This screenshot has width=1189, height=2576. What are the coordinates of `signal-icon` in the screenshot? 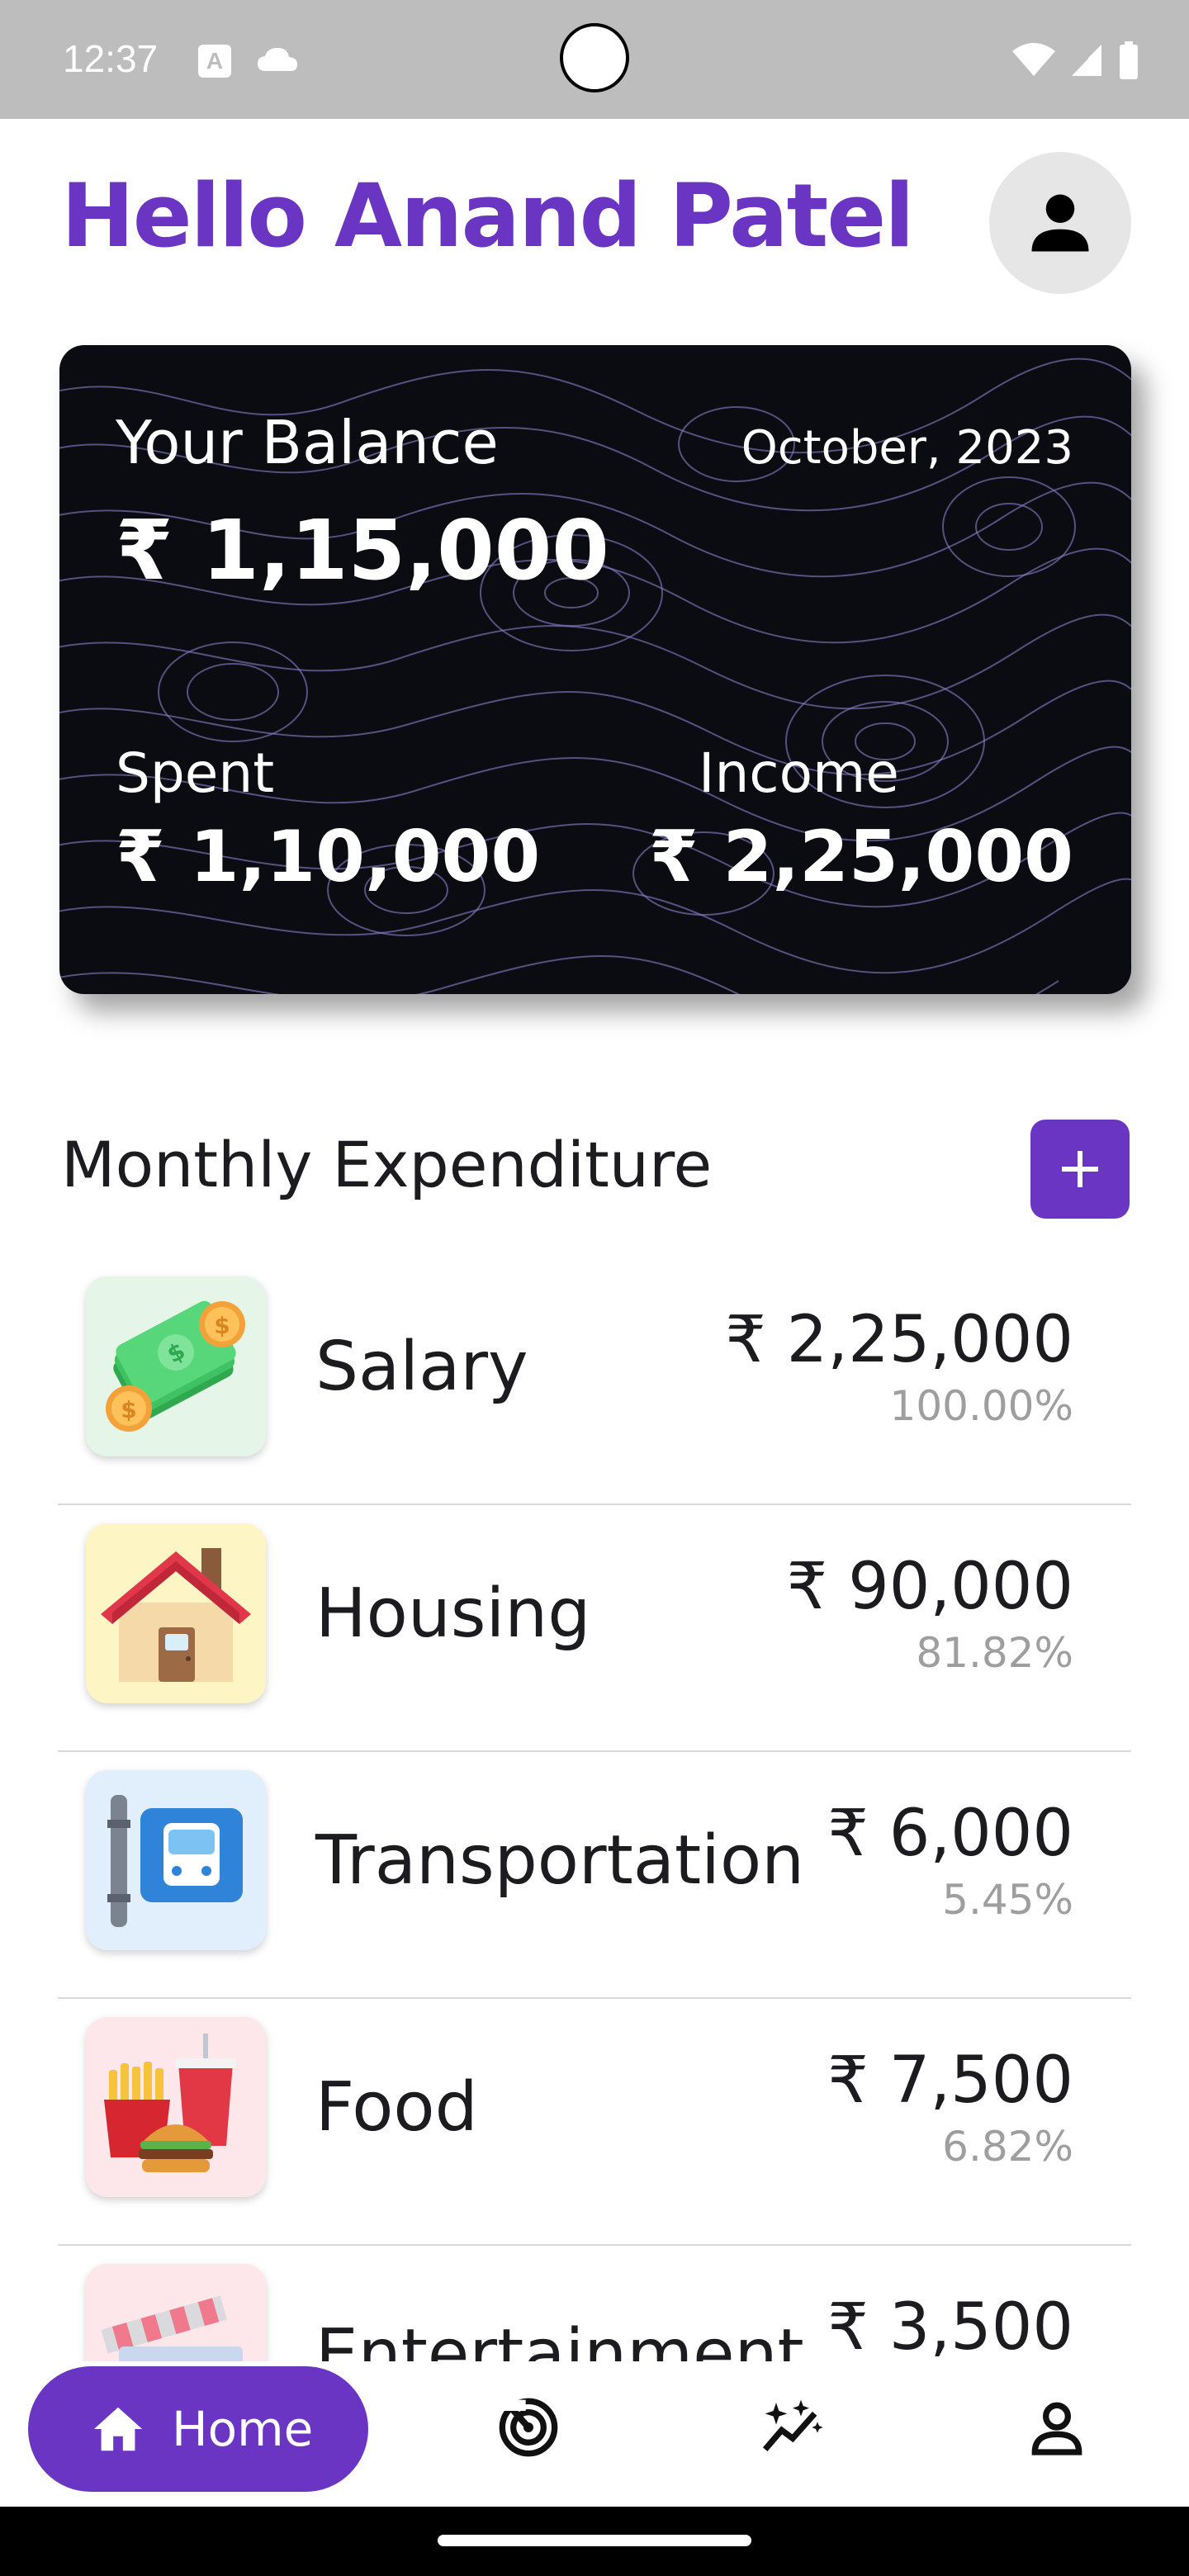 It's located at (1086, 60).